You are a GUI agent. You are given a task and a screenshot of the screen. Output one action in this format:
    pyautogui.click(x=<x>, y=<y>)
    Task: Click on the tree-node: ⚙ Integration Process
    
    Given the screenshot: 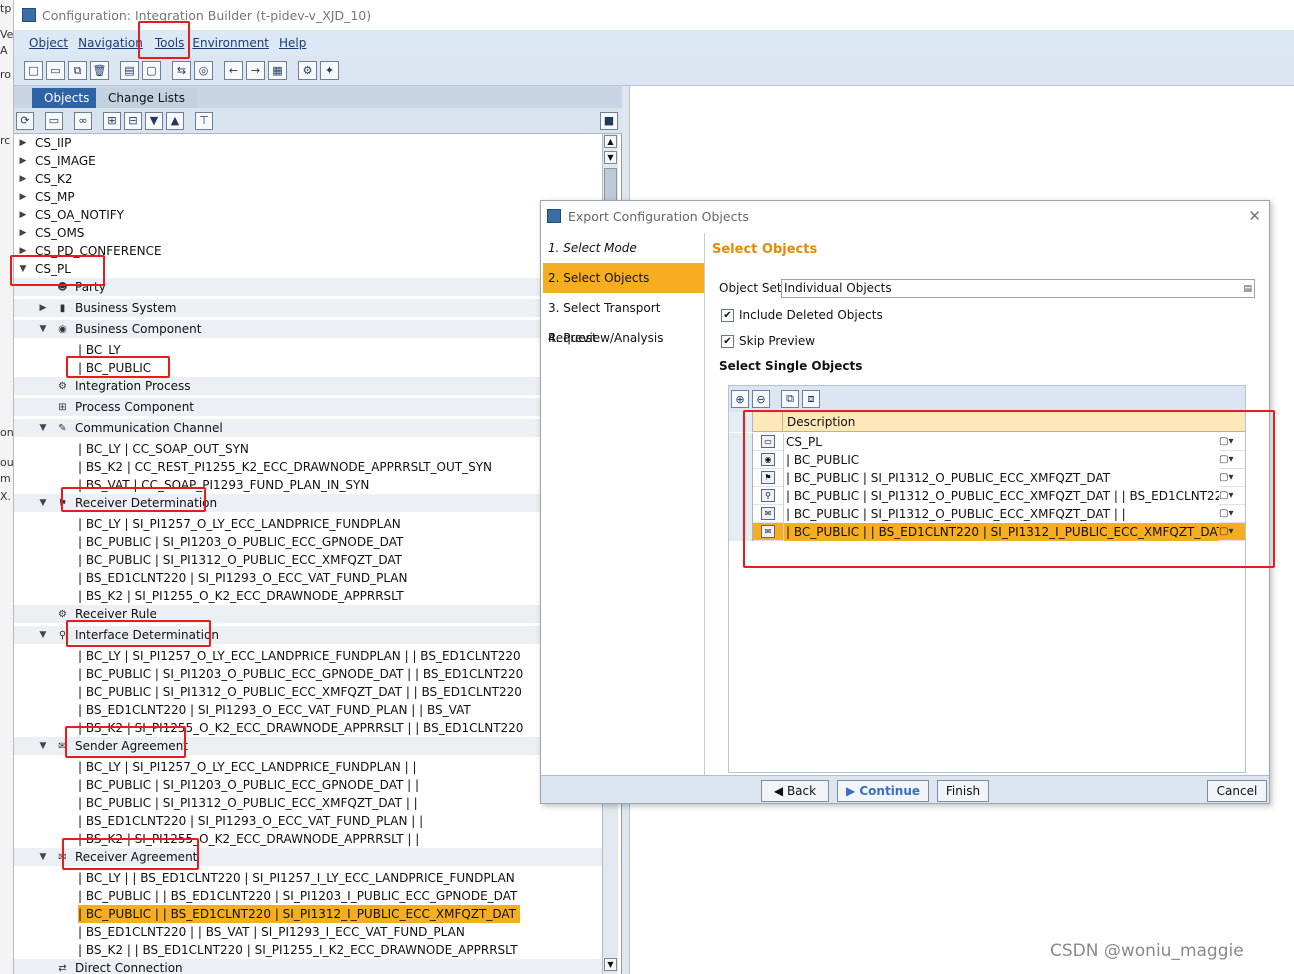 What is the action you would take?
    pyautogui.click(x=308, y=386)
    